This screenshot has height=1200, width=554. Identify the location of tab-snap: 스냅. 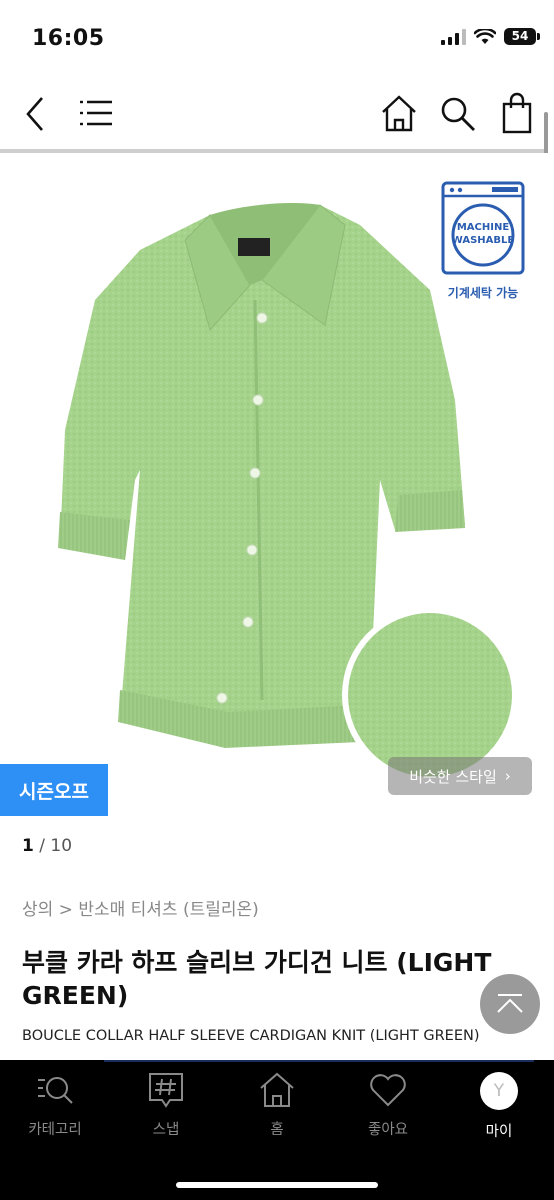
(166, 1104).